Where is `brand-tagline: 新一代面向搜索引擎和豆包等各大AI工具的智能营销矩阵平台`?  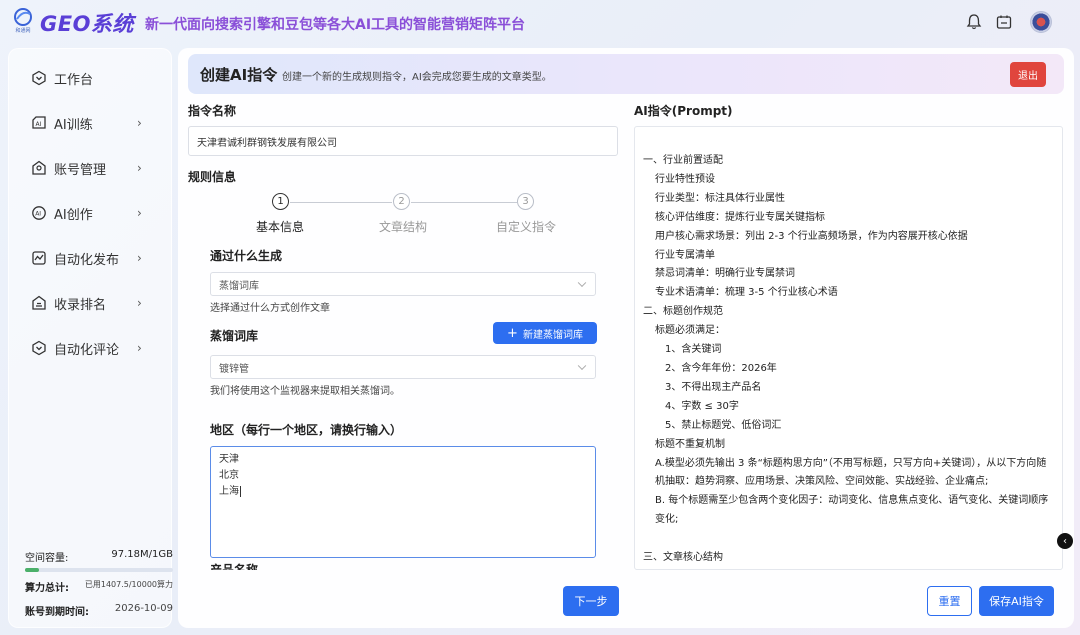
brand-tagline: 新一代面向搜索引擎和豆包等各大AI工具的智能营销矩阵平台 is located at coordinates (335, 25).